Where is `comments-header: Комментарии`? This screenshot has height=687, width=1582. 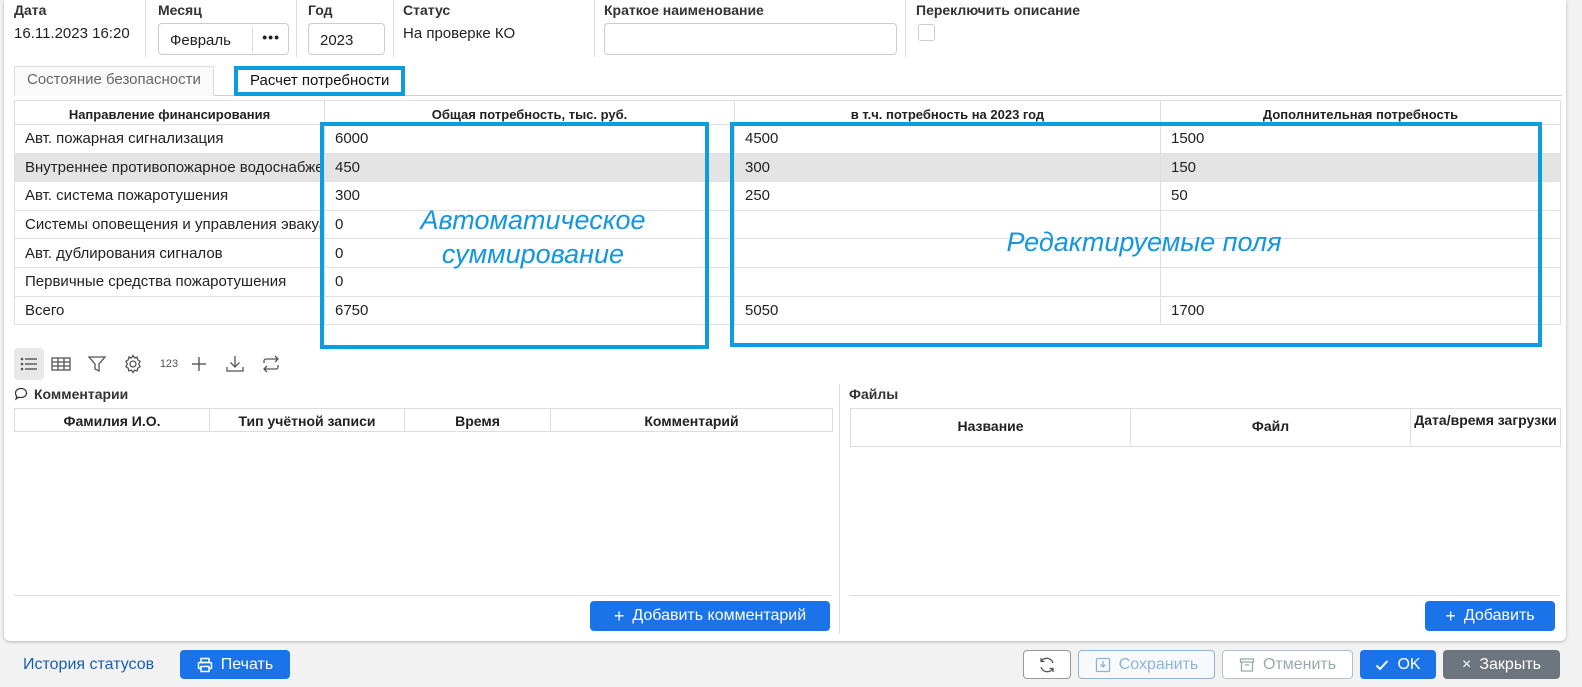
comments-header: Комментарии is located at coordinates (71, 394).